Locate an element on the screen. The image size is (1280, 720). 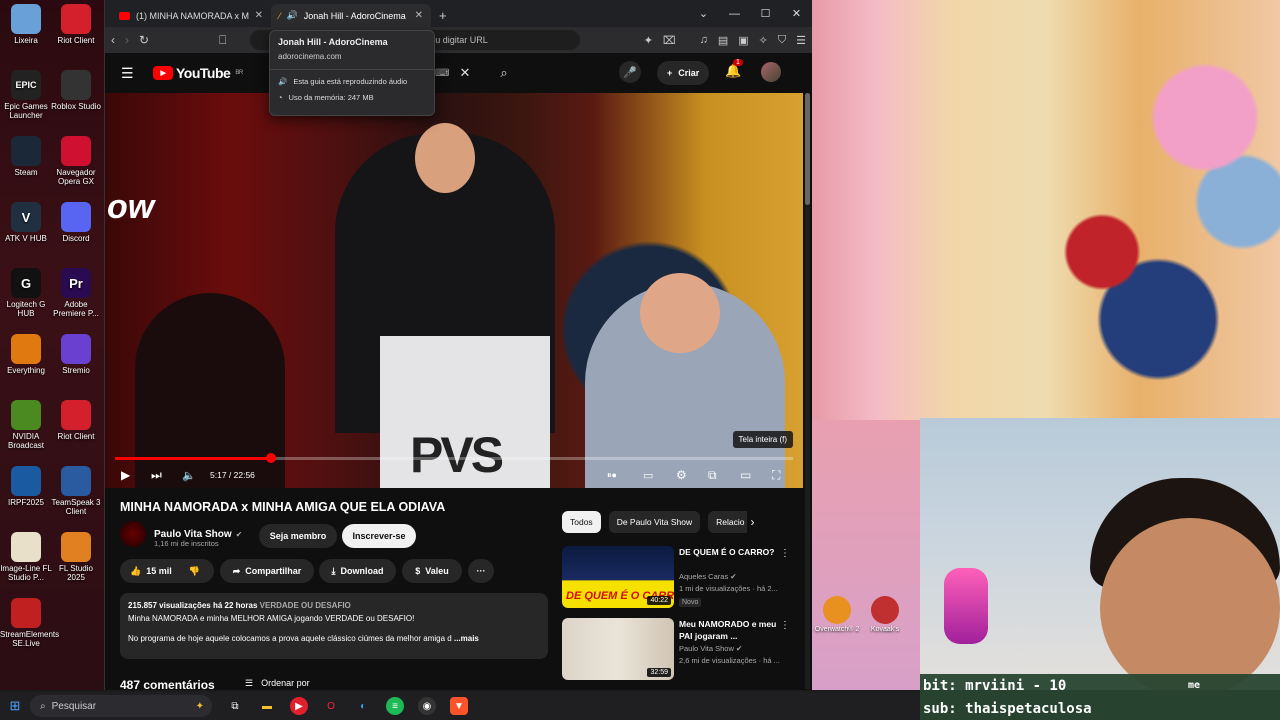
file-explorer-icon: ▬ is located at coordinates (267, 706).